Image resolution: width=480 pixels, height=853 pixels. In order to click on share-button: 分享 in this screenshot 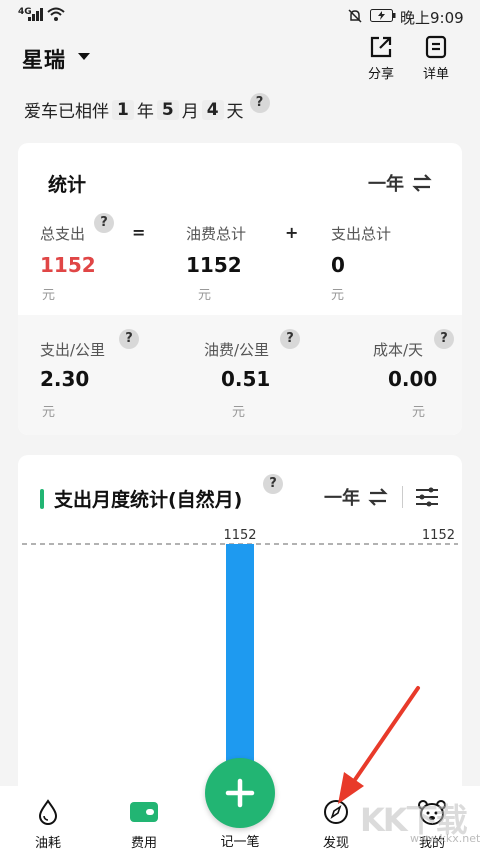, I will do `click(381, 58)`.